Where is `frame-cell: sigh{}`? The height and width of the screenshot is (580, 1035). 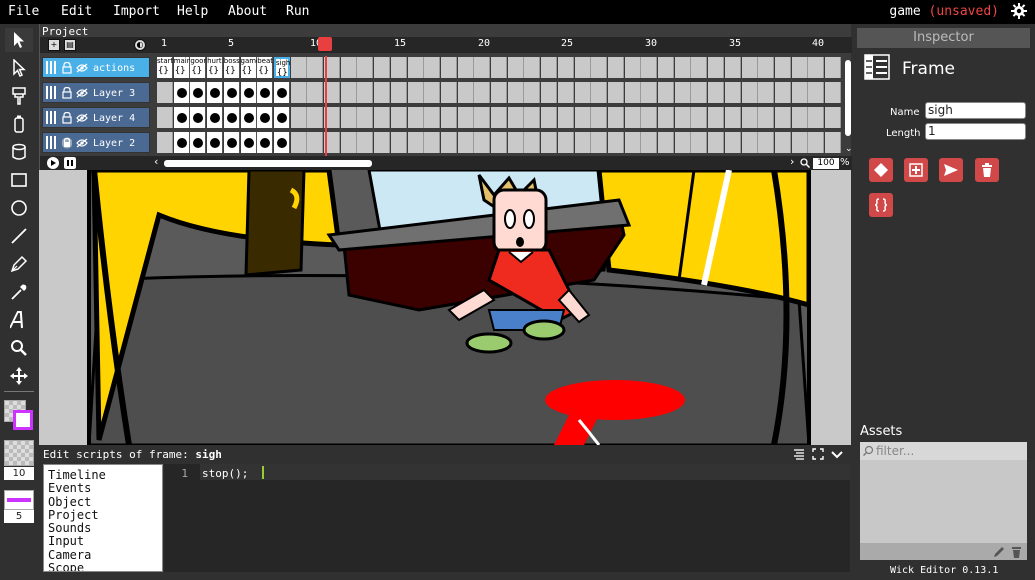
frame-cell: sigh{} is located at coordinates (281, 67).